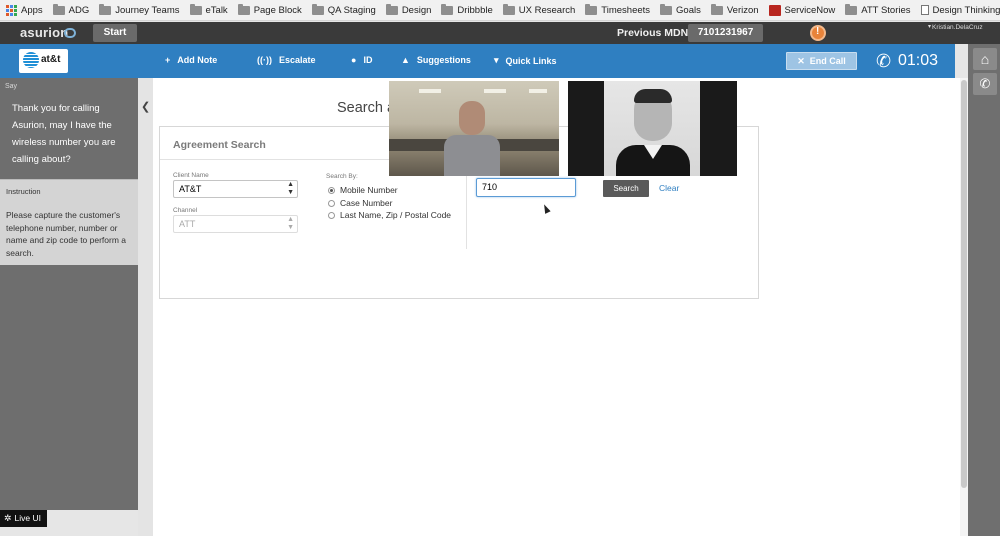 This screenshot has width=1000, height=536. I want to click on bookmark-label: Verizon, so click(742, 10).